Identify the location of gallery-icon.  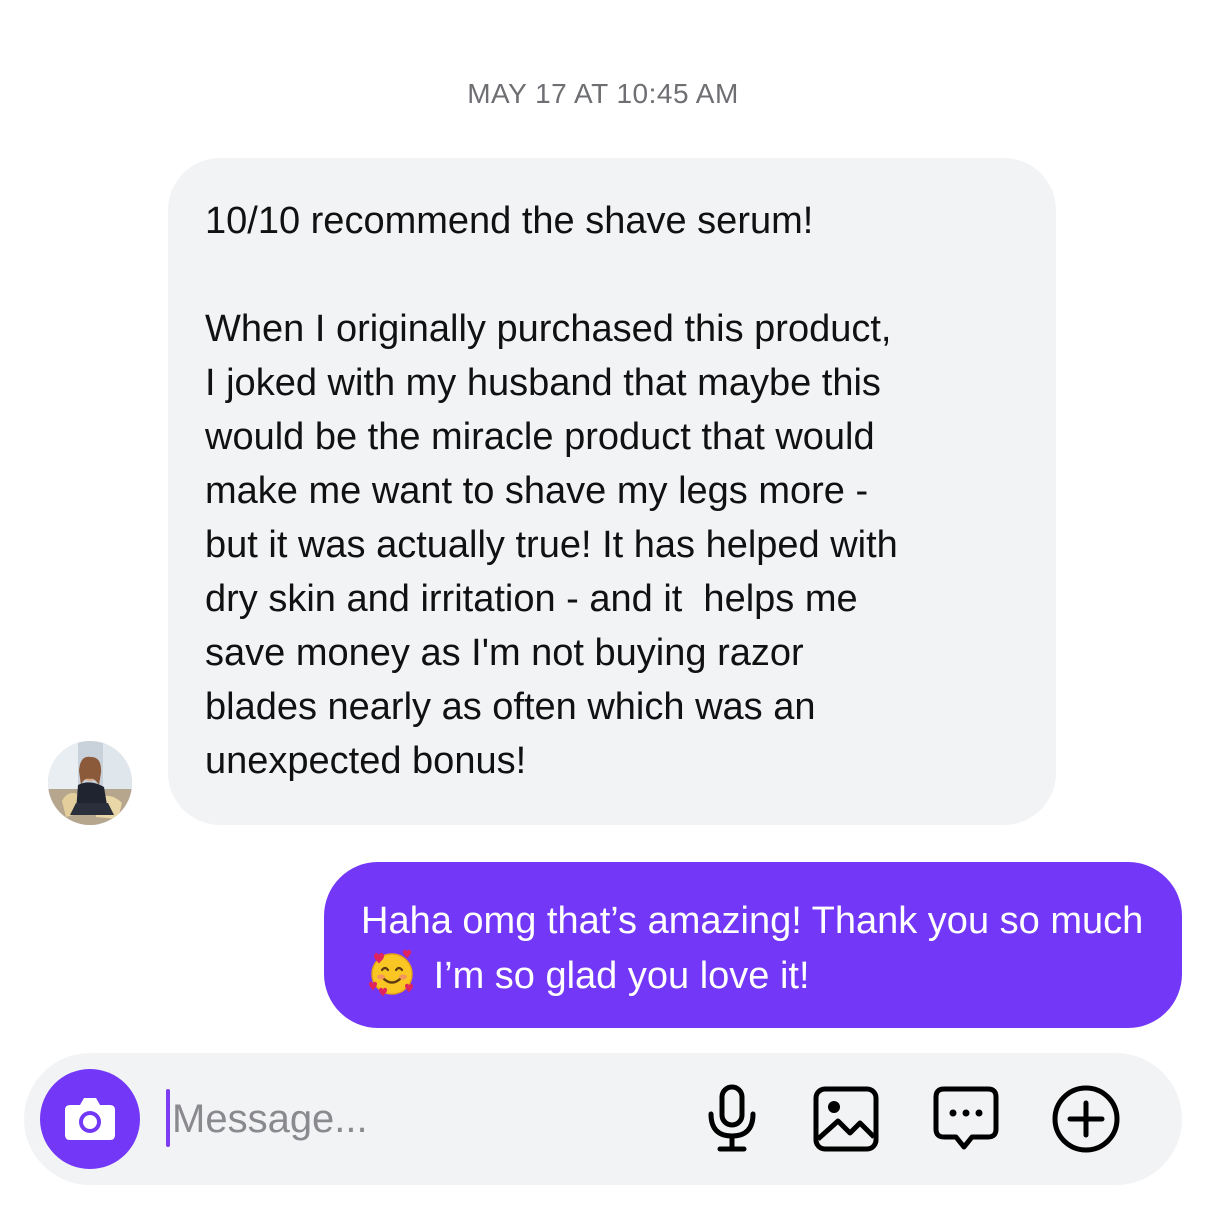
(846, 1119).